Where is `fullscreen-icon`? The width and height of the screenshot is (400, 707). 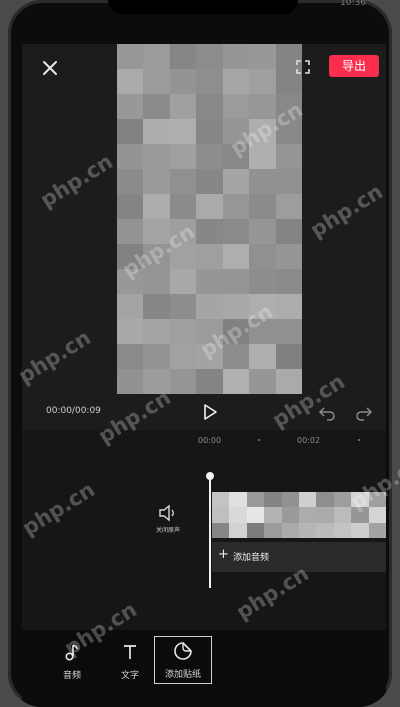 fullscreen-icon is located at coordinates (303, 67).